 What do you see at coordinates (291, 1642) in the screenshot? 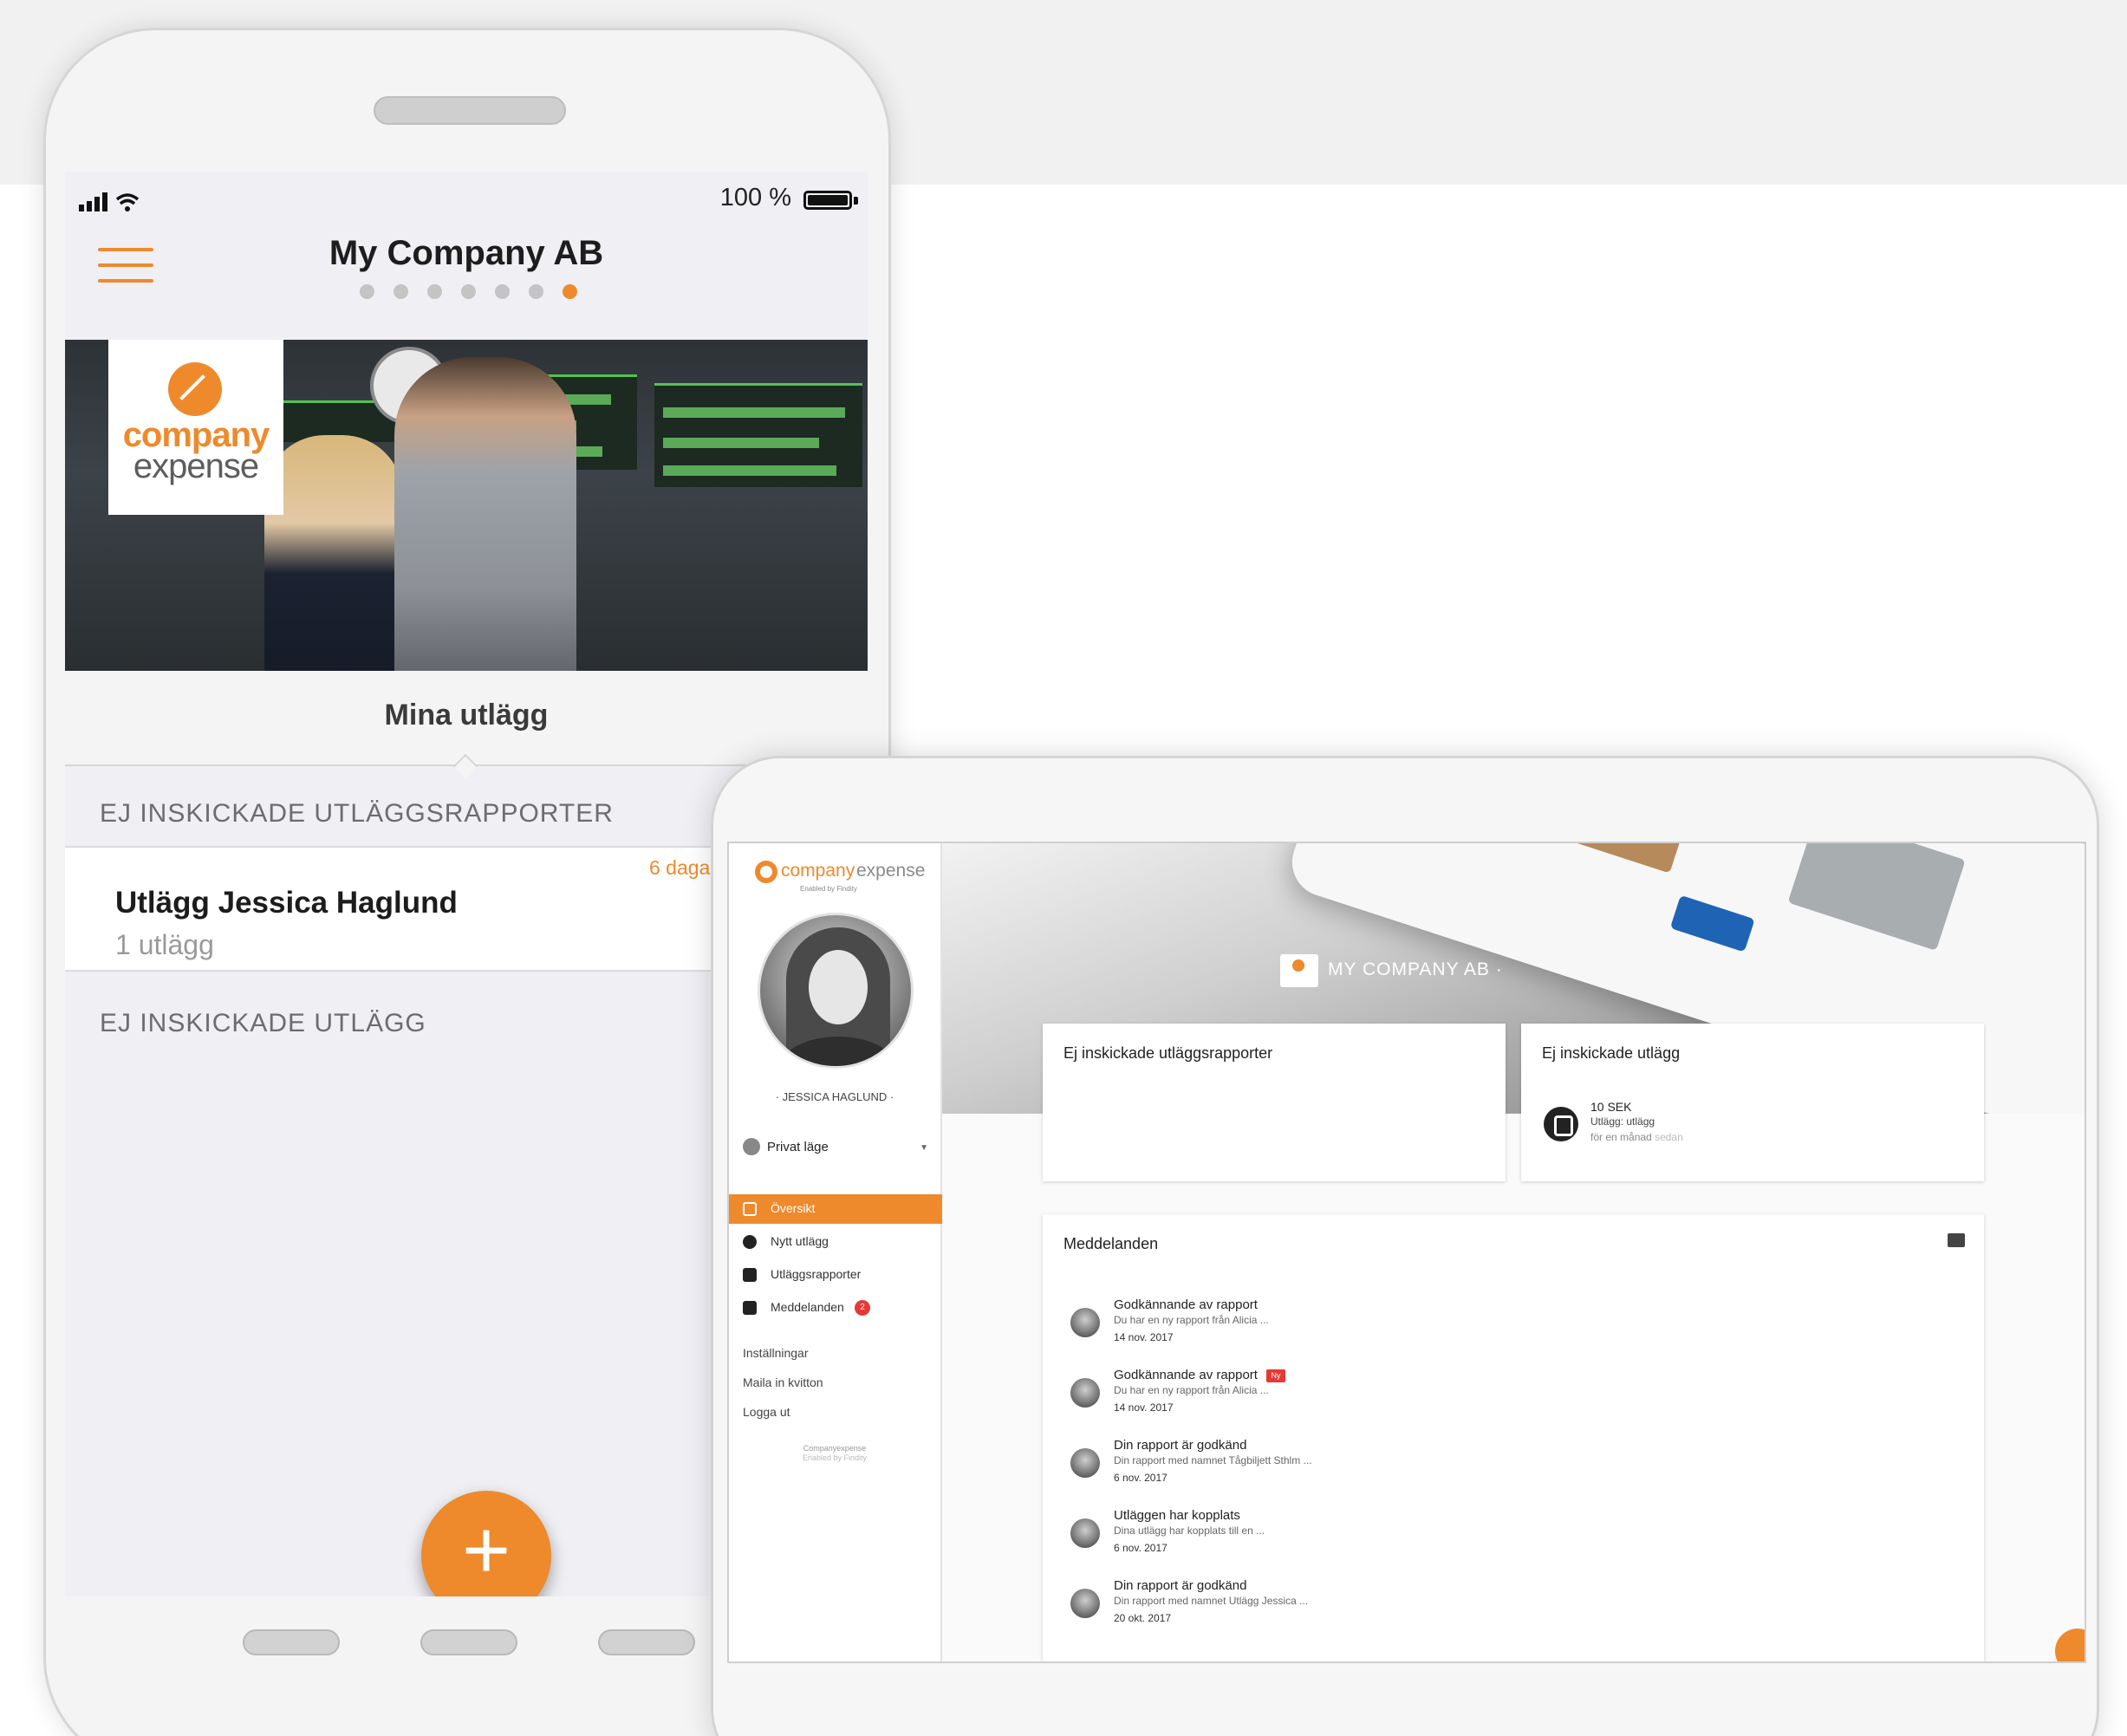
I see `back-button` at bounding box center [291, 1642].